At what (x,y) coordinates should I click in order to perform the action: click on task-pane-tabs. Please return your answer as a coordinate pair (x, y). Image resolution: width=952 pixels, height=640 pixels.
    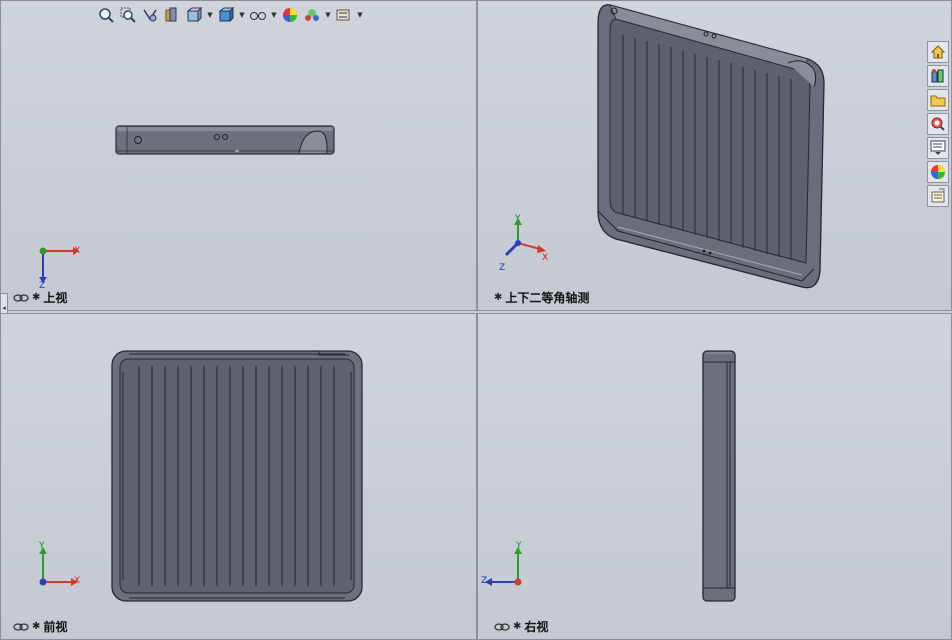
    Looking at the image, I should click on (939, 124).